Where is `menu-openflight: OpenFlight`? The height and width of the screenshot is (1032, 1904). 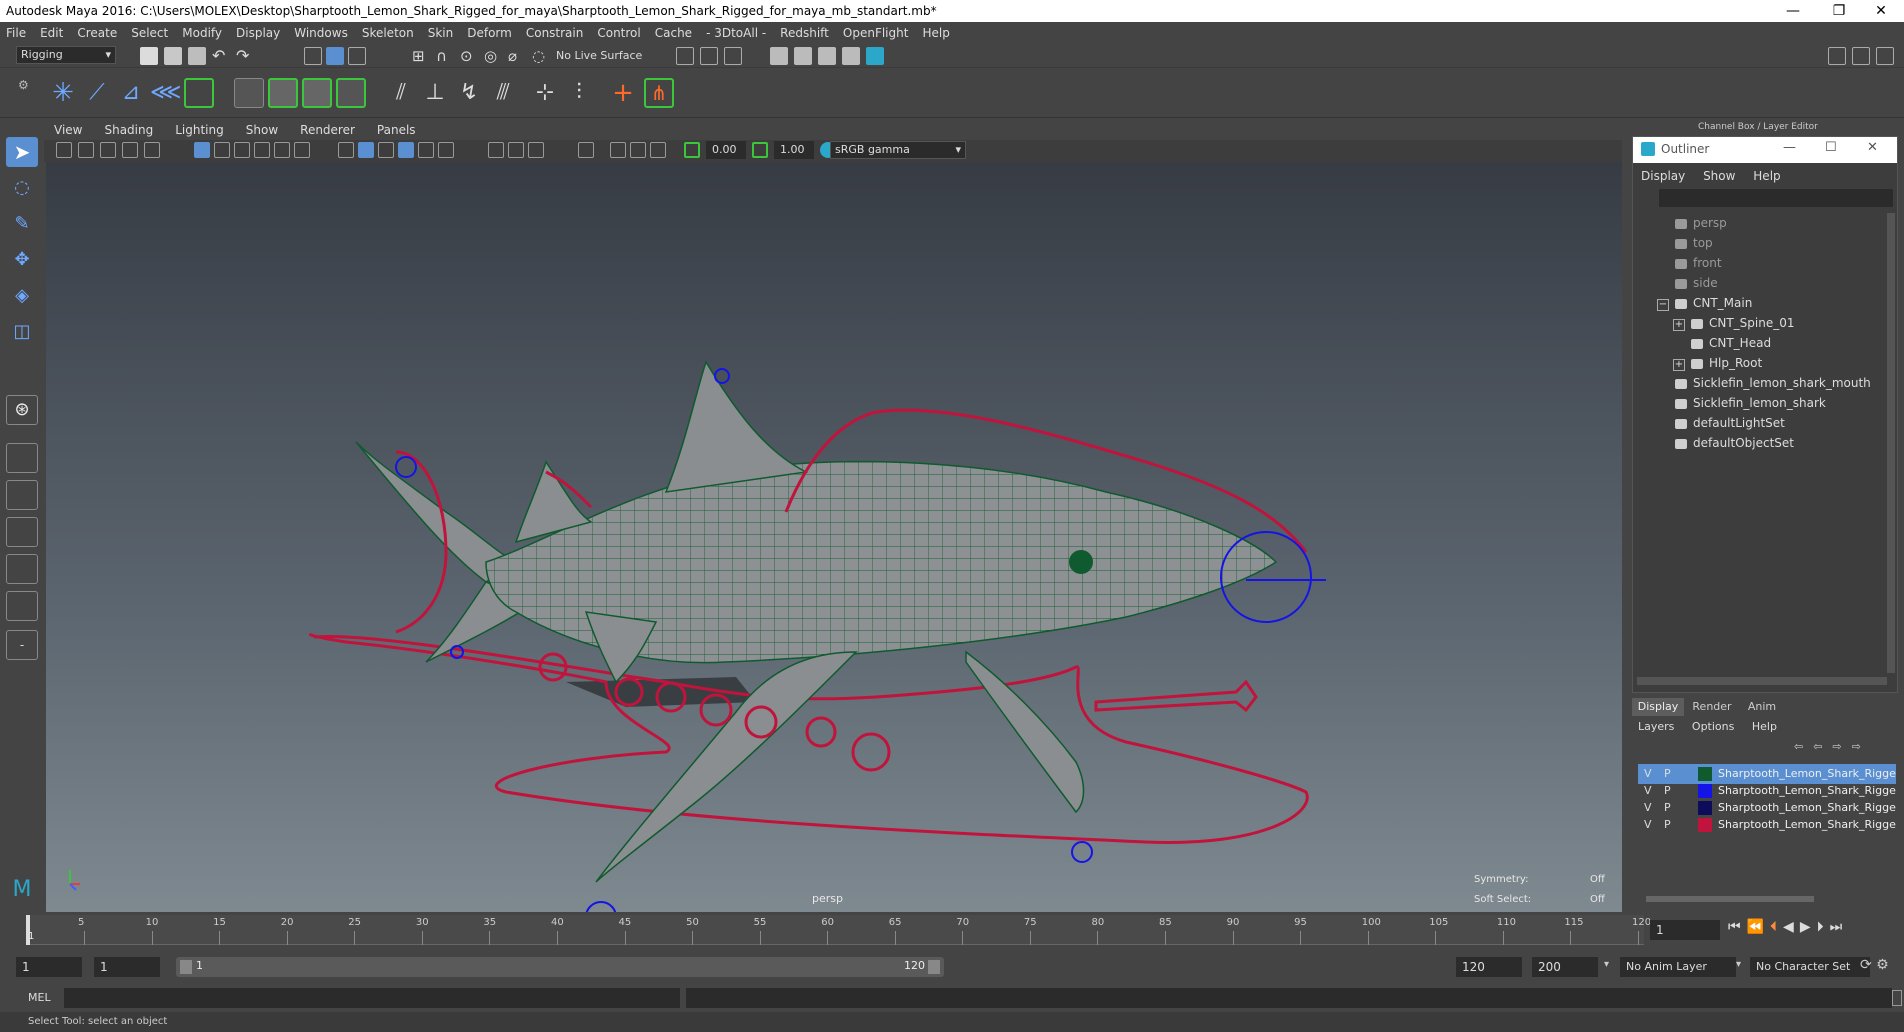 menu-openflight: OpenFlight is located at coordinates (876, 33).